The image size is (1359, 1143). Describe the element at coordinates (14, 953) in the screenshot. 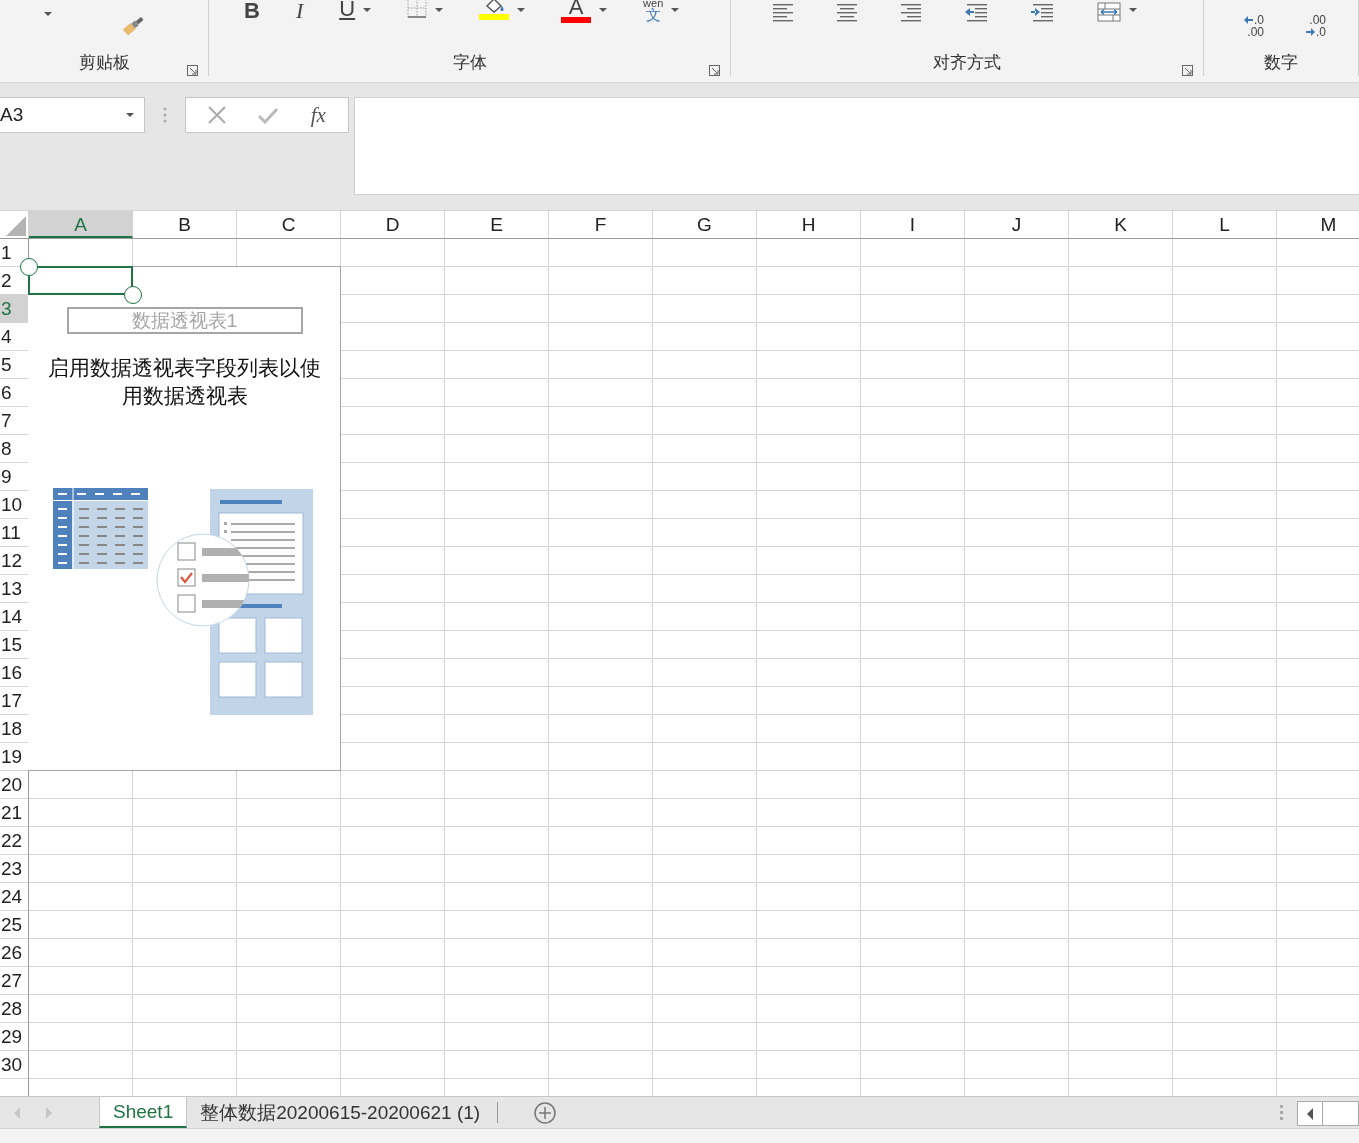

I see `row-header: 26` at that location.